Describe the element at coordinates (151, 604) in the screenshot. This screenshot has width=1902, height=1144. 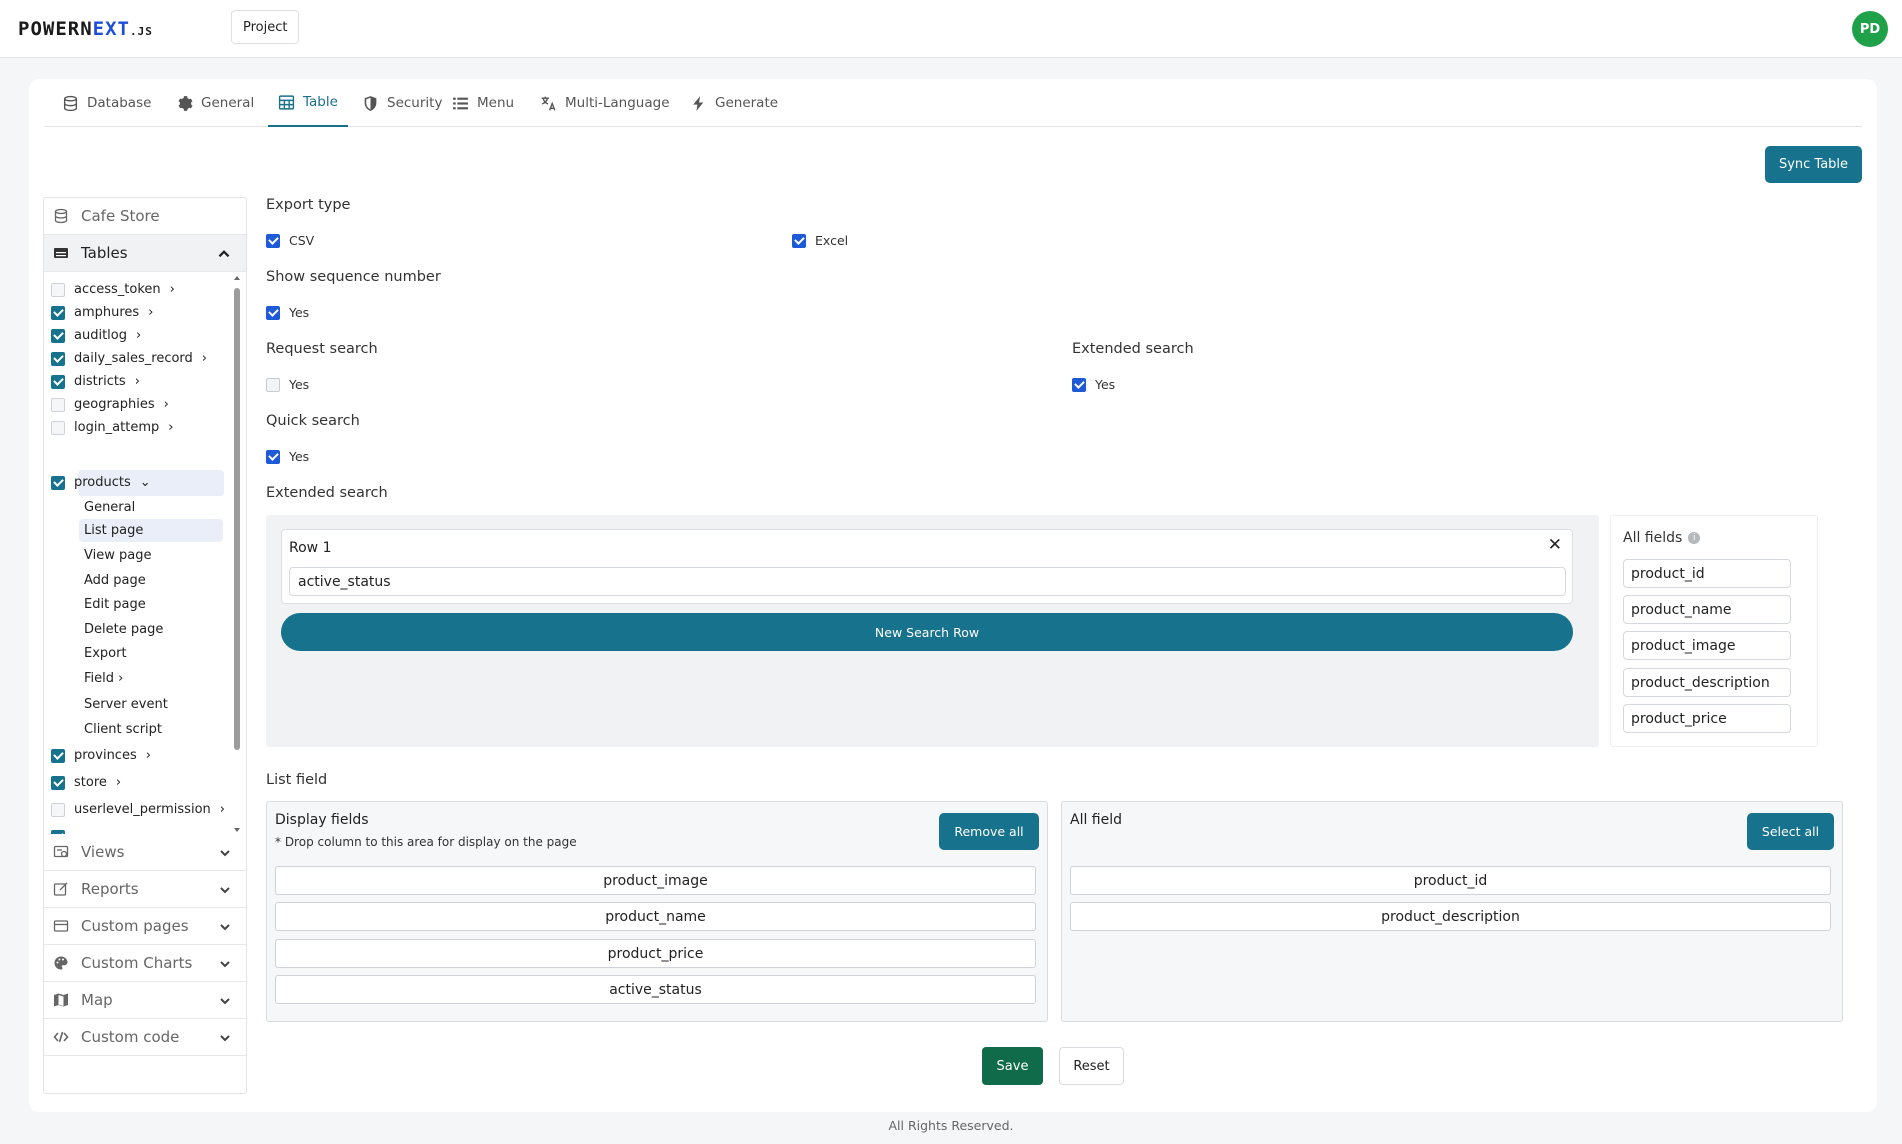
I see `page-item-edit: Edit page` at that location.